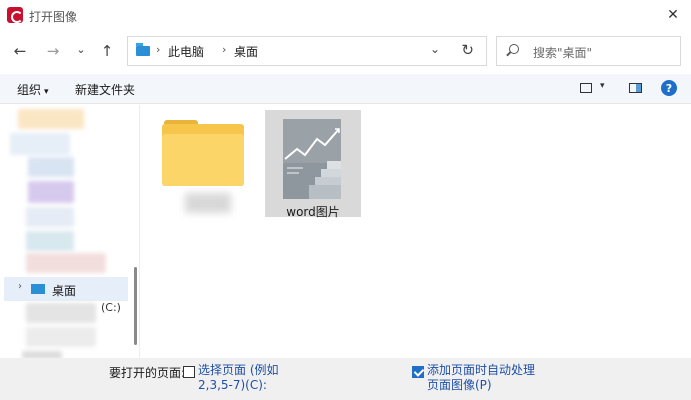  What do you see at coordinates (459, 385) in the screenshot?
I see `auto-process-line2: 页面图像(P)` at bounding box center [459, 385].